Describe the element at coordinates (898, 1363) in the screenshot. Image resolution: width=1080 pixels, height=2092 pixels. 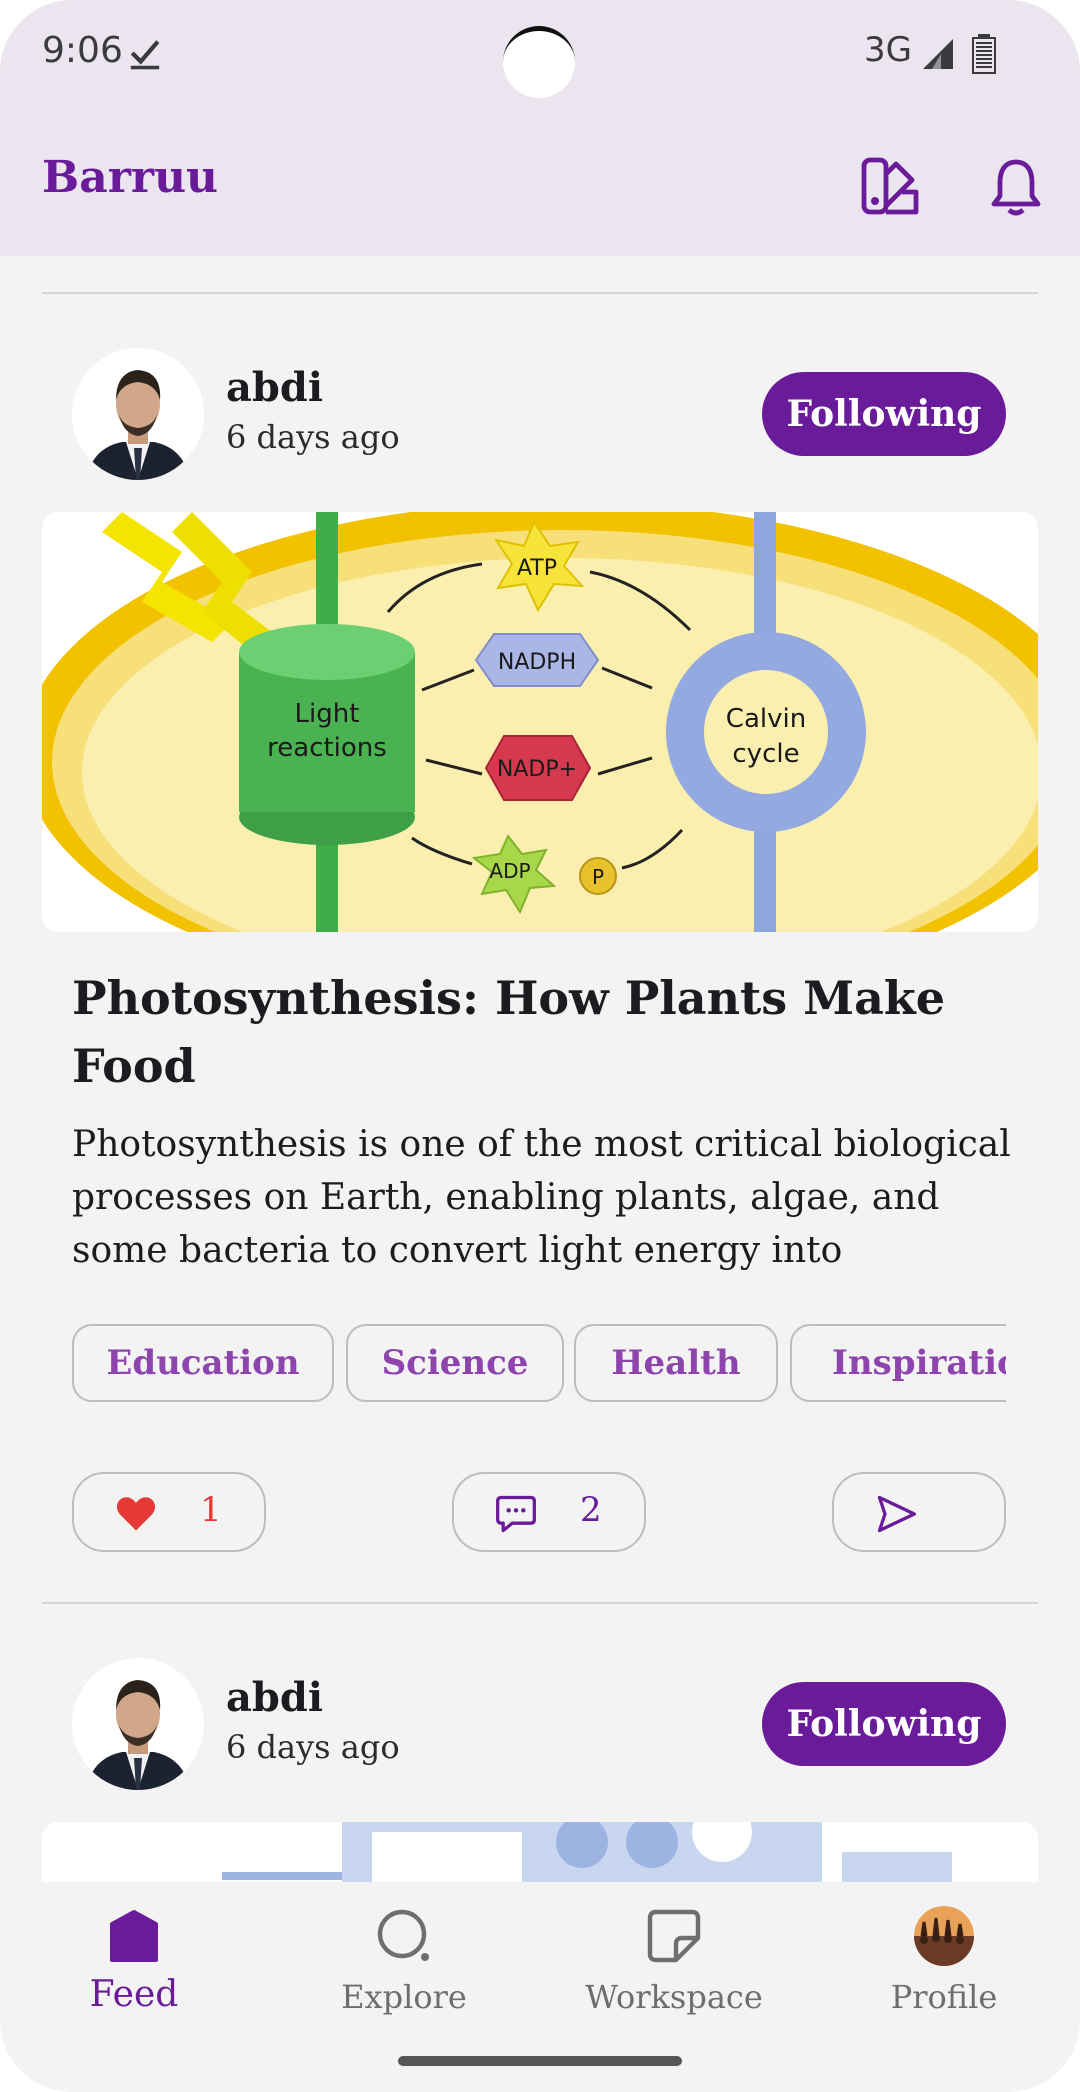
I see `tag-chip: Inspiration` at that location.